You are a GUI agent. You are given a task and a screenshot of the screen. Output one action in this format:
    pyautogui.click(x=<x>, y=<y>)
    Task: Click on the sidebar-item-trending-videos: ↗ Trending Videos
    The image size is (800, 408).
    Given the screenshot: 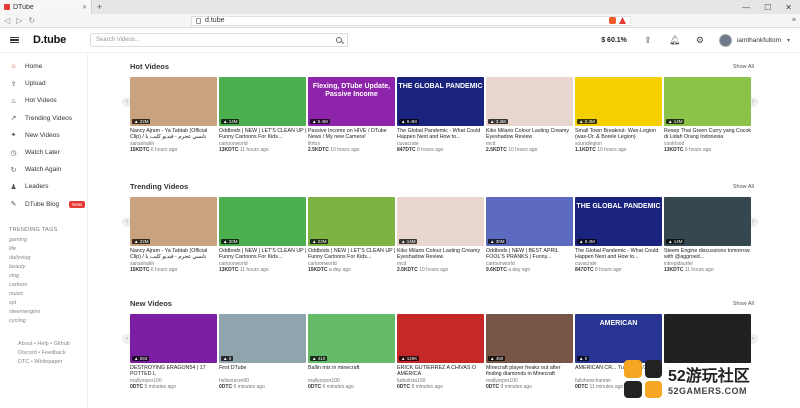 What is the action you would take?
    pyautogui.click(x=43, y=118)
    